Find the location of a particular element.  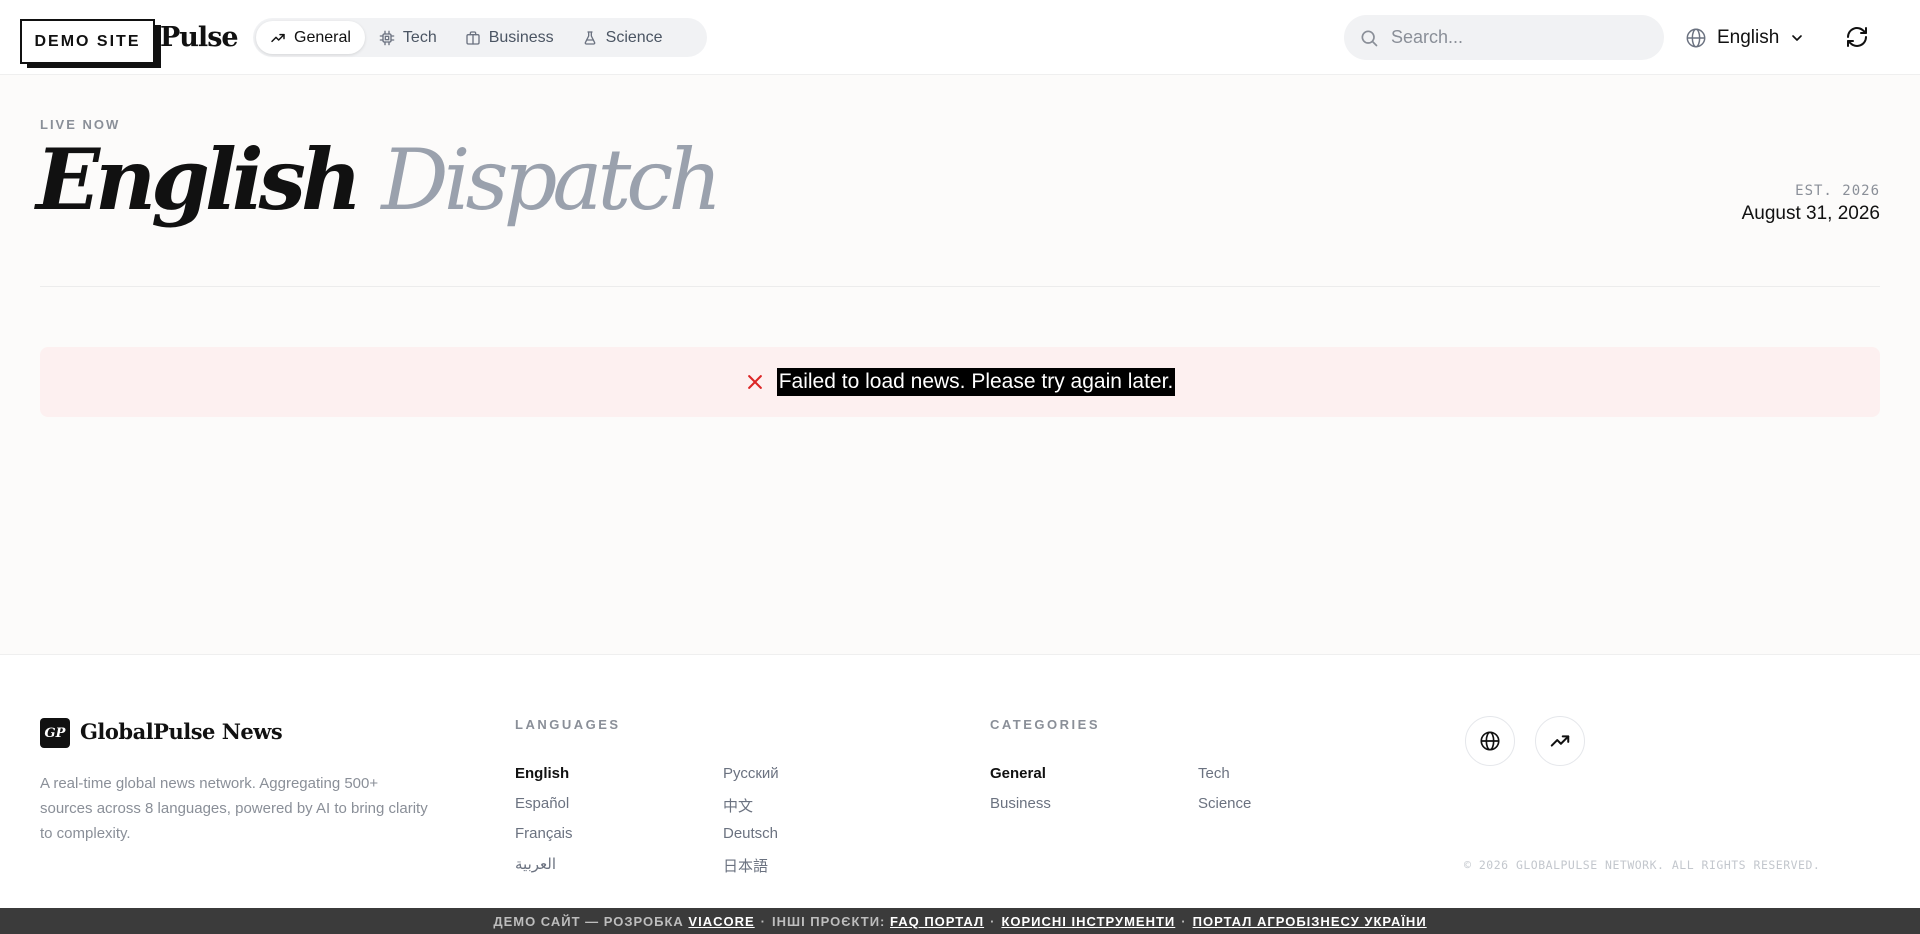

chevron-down-icon is located at coordinates (1797, 37).